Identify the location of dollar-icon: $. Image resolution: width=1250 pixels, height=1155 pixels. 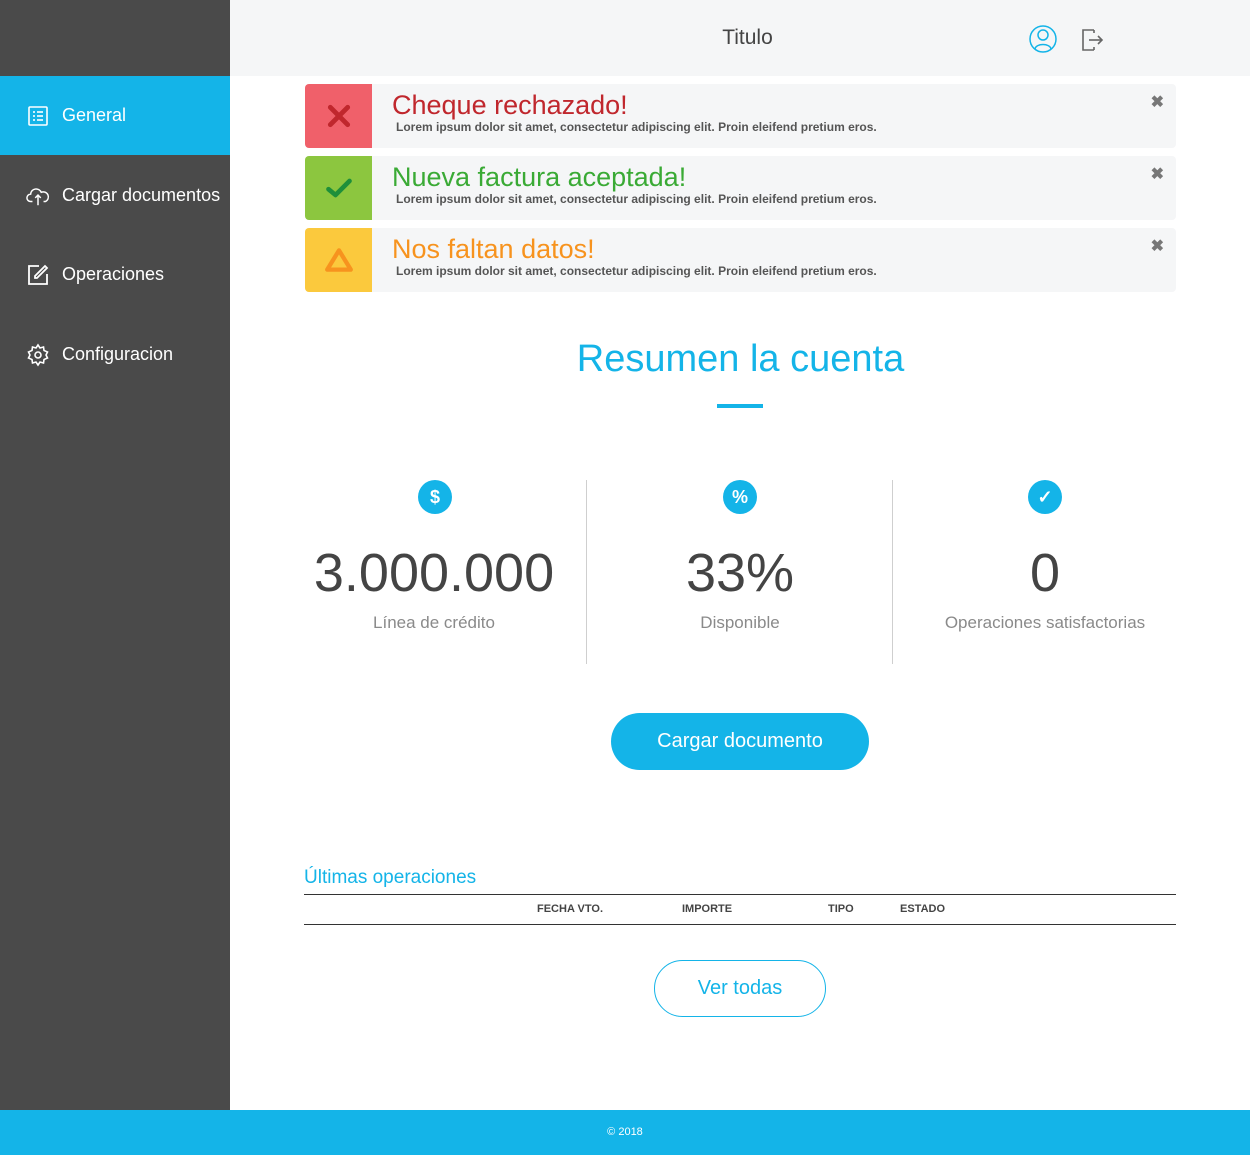
(435, 497).